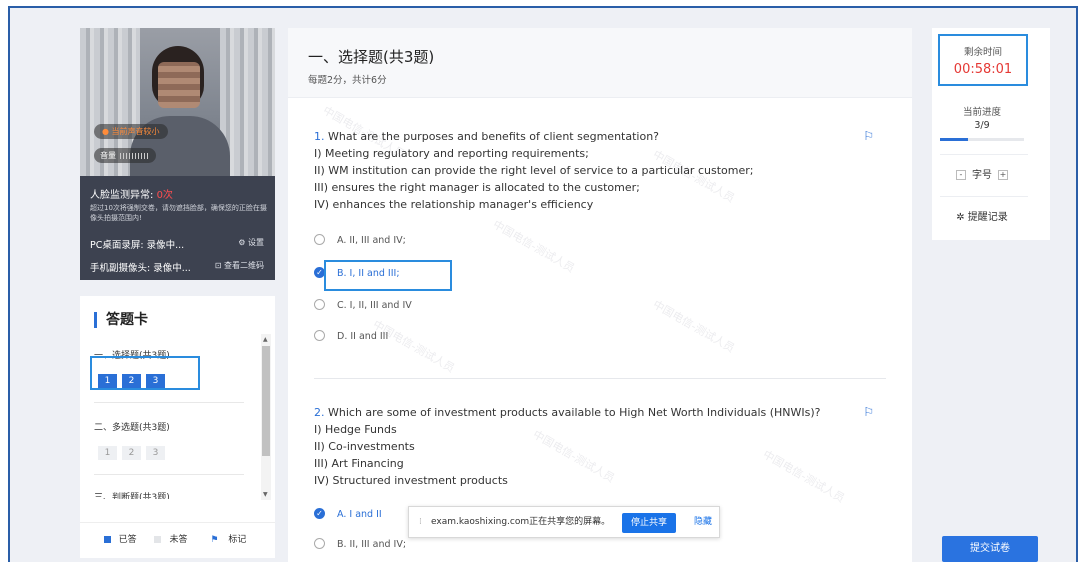 The image size is (1084, 565). Describe the element at coordinates (218, 265) in the screenshot. I see `qrcode-icon: ⊡` at that location.